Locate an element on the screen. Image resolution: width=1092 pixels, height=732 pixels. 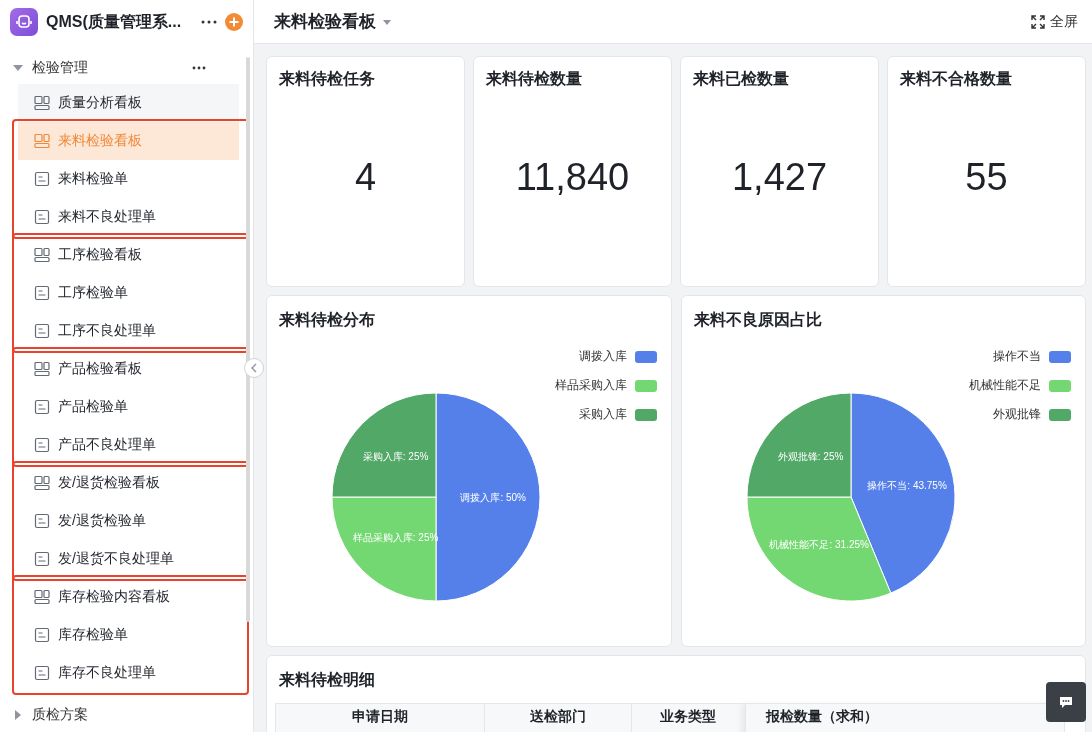
add-icon is located at coordinates (234, 22).